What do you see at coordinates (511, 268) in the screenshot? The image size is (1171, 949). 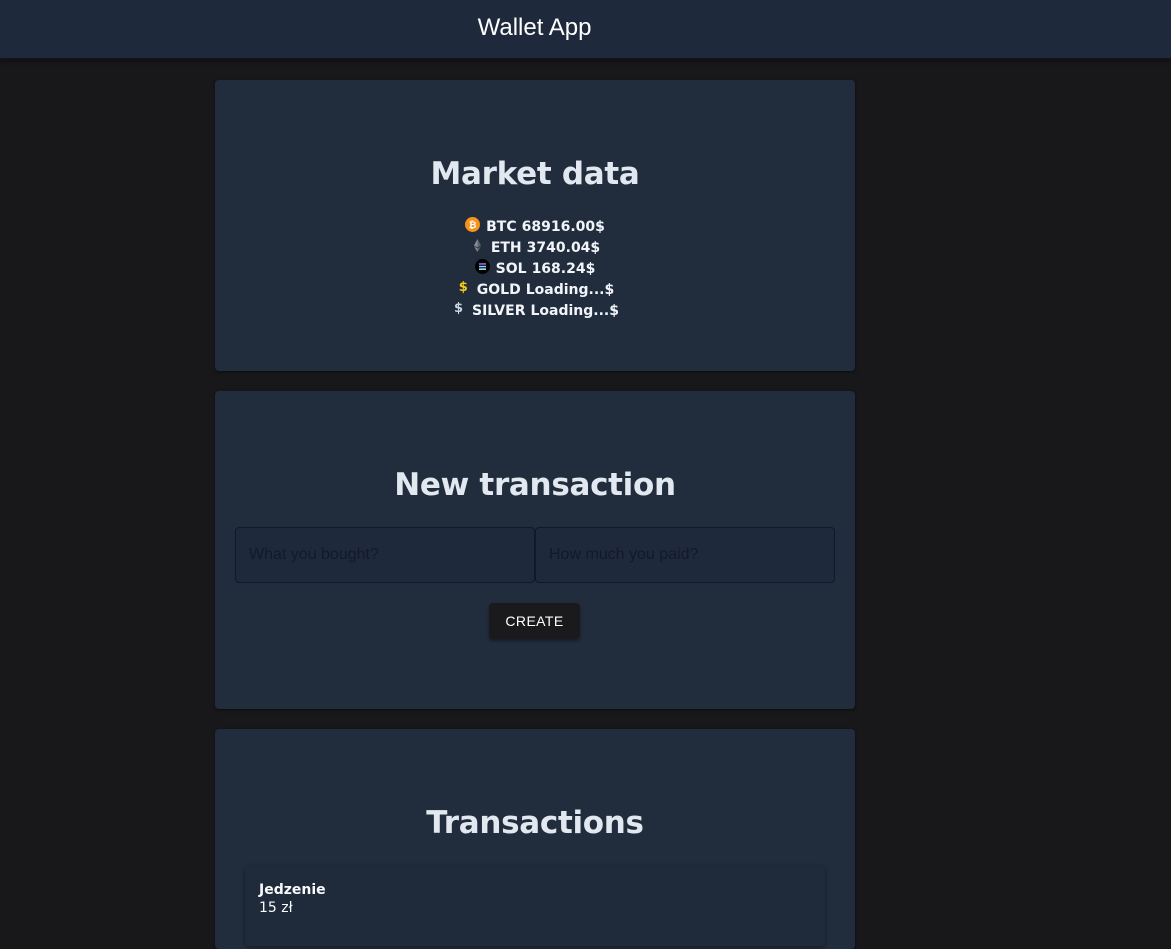 I see `market-symbol: SOL` at bounding box center [511, 268].